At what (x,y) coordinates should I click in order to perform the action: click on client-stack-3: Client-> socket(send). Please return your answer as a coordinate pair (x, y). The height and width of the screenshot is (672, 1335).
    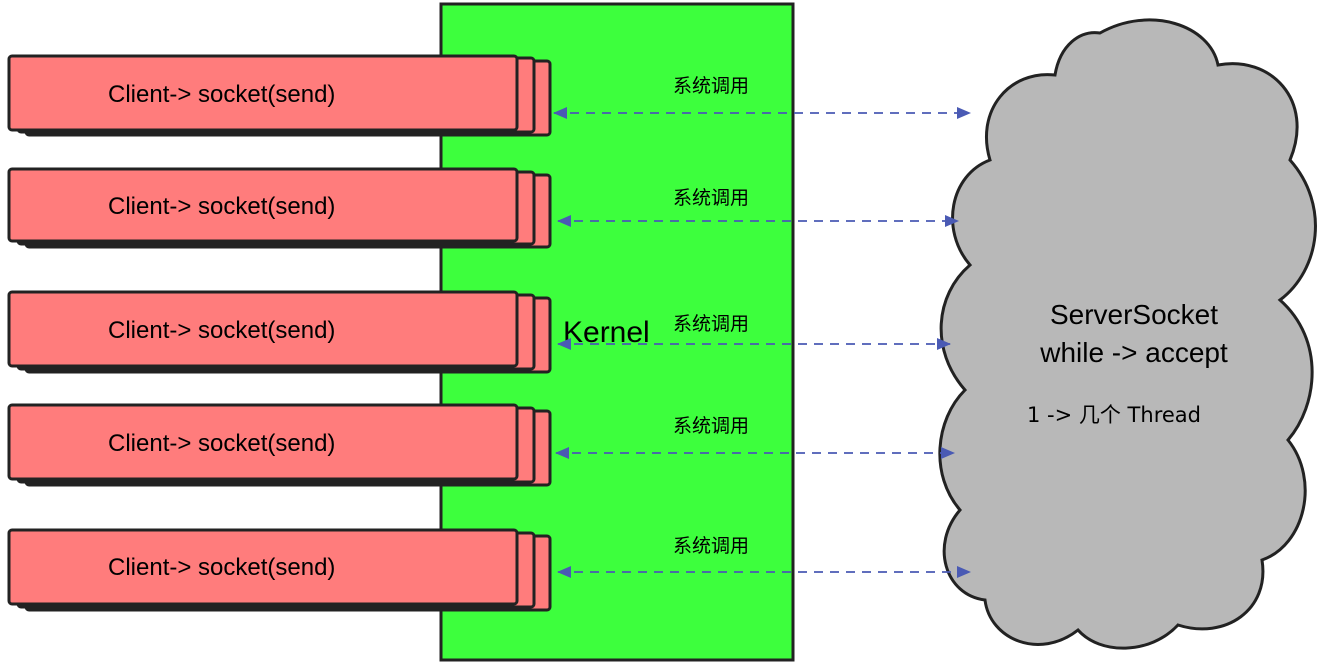
    Looking at the image, I should click on (279, 332).